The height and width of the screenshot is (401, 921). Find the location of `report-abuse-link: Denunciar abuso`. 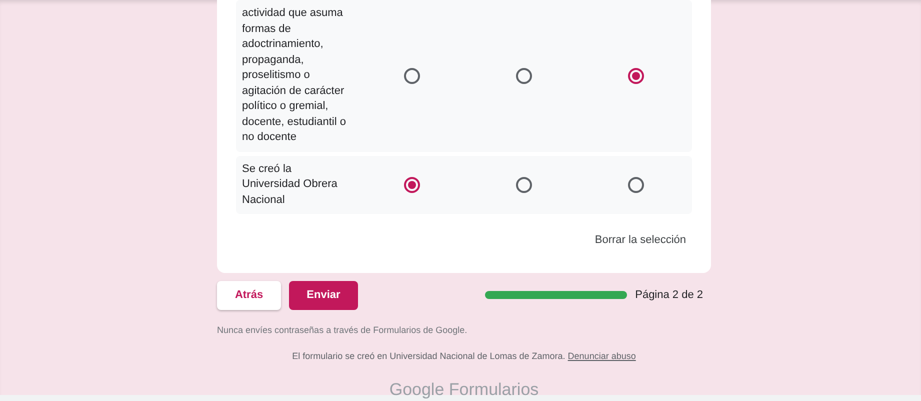

report-abuse-link: Denunciar abuso is located at coordinates (602, 356).